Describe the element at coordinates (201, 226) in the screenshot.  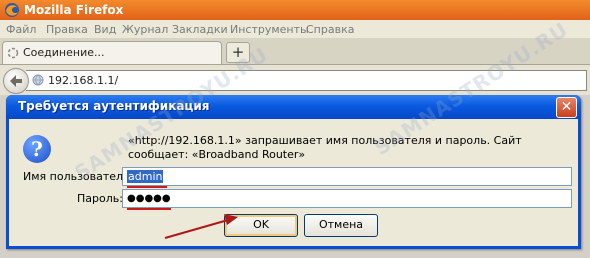
I see `annotation-arrow-icon` at that location.